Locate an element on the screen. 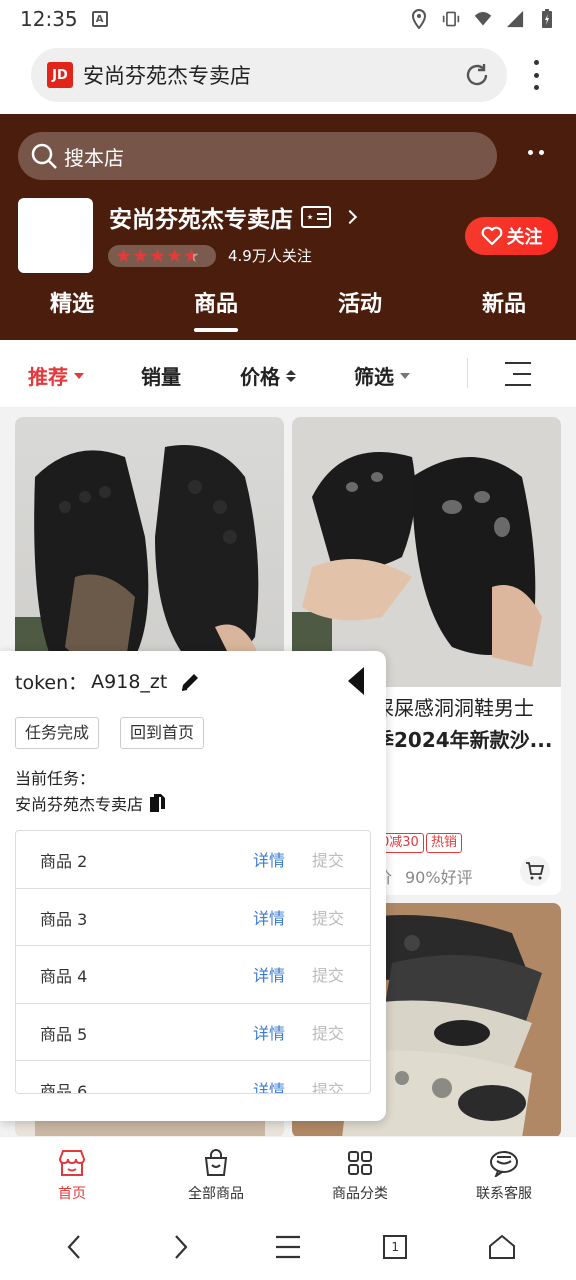 The image size is (576, 1280). nav-all-products: 全部商品 is located at coordinates (216, 1175).